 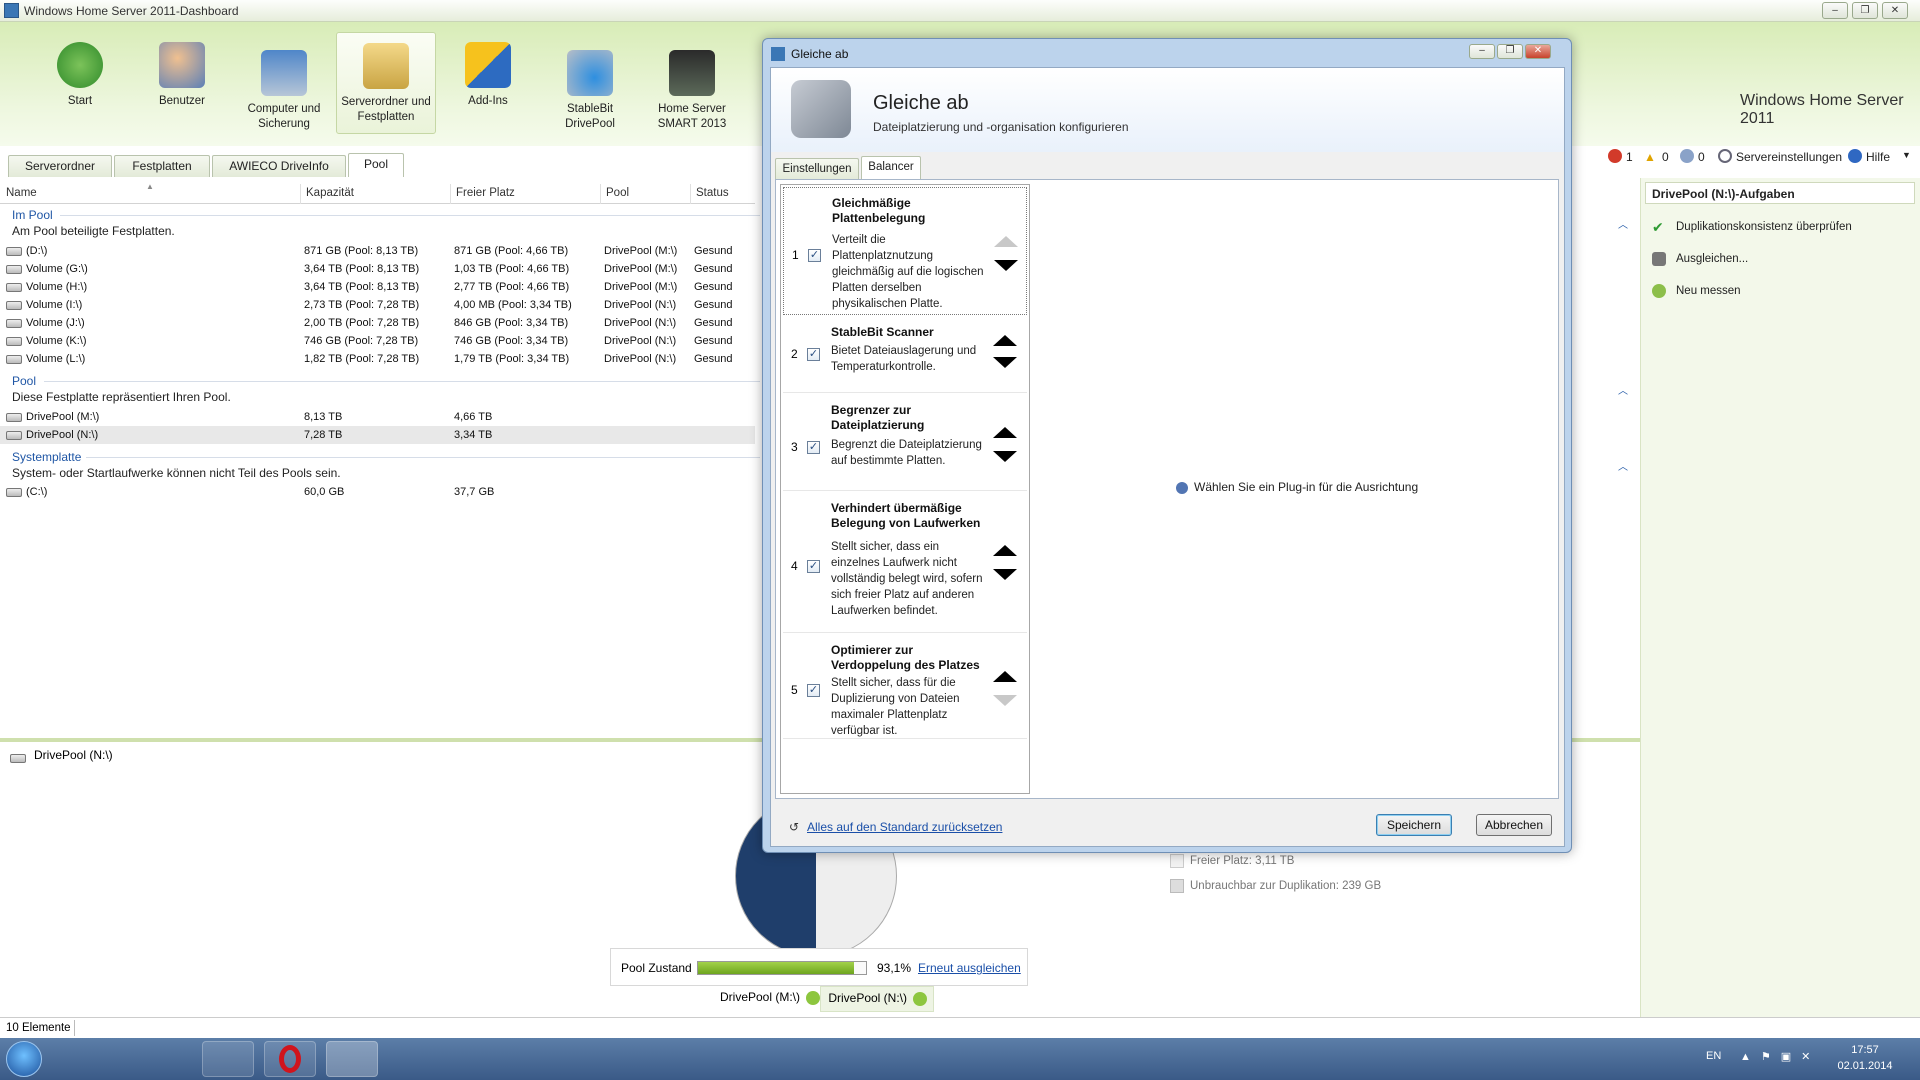 I want to click on info-count: 0, so click(x=1701, y=157).